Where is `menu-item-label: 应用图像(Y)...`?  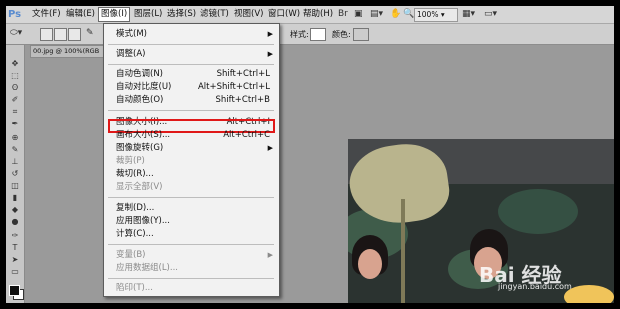
menu-item-label: 应用图像(Y)... is located at coordinates (143, 221).